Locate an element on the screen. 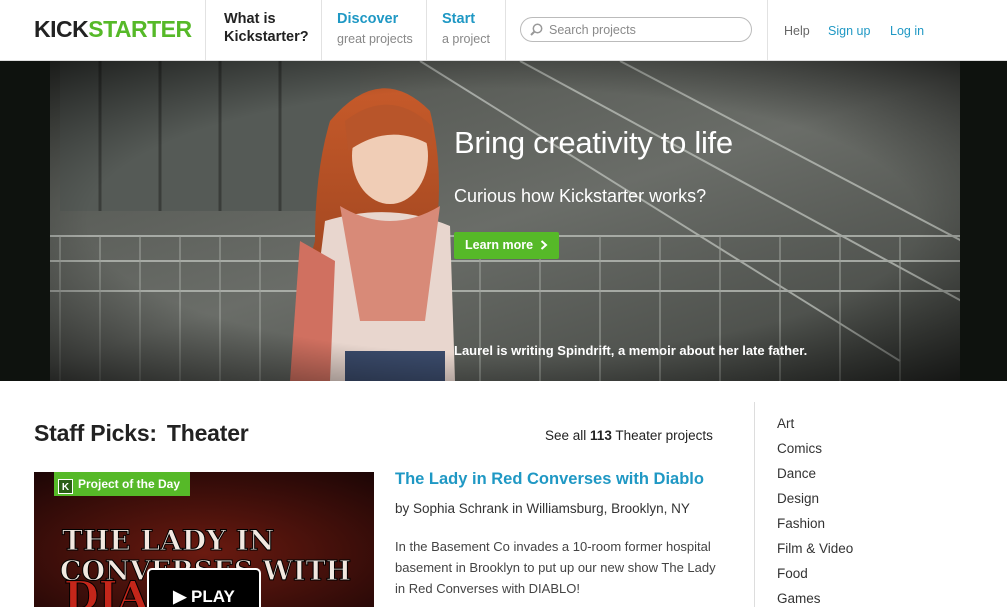 This screenshot has width=1007, height=607. see-all-link: See all 113 Theater projects is located at coordinates (629, 435).